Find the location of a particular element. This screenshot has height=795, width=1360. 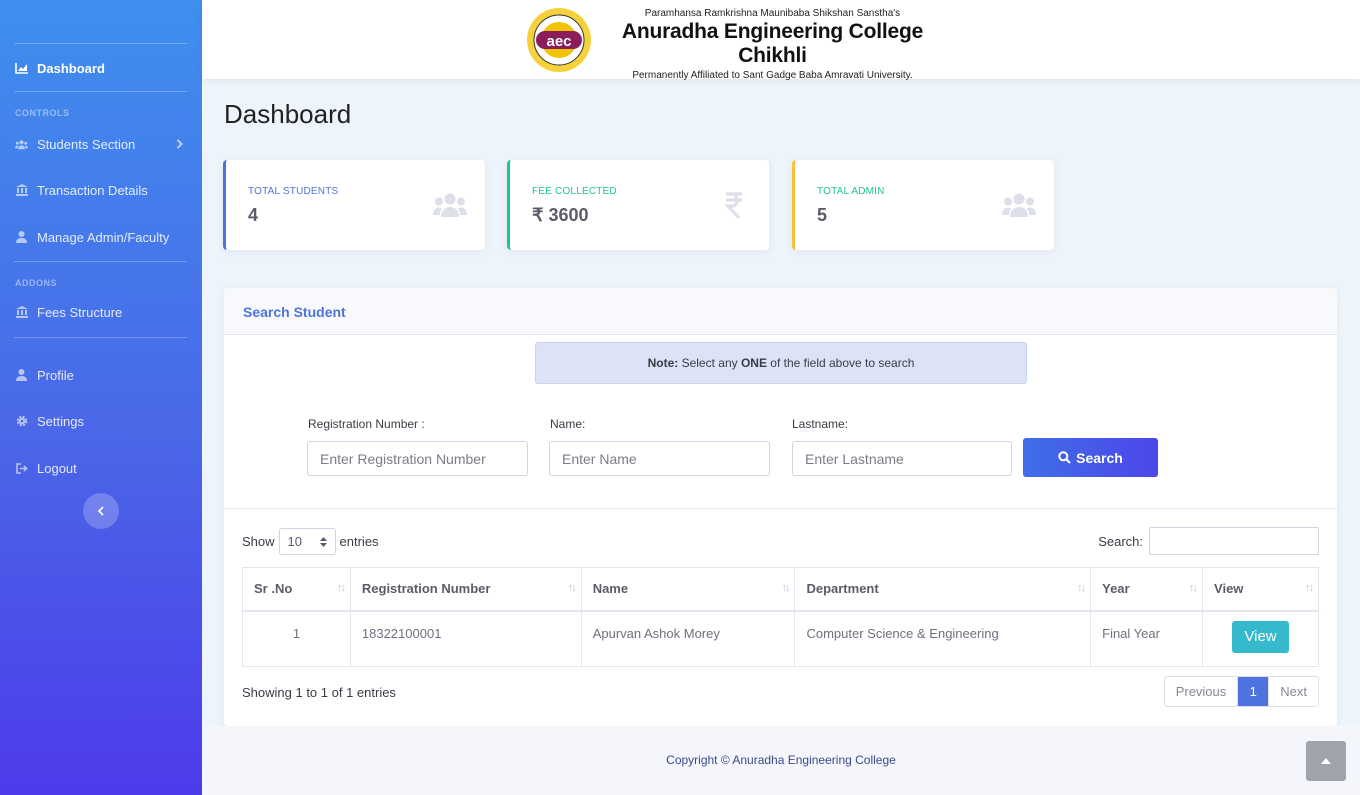

sidebar-item-fees-structure: Fees Structure is located at coordinates (101, 312).